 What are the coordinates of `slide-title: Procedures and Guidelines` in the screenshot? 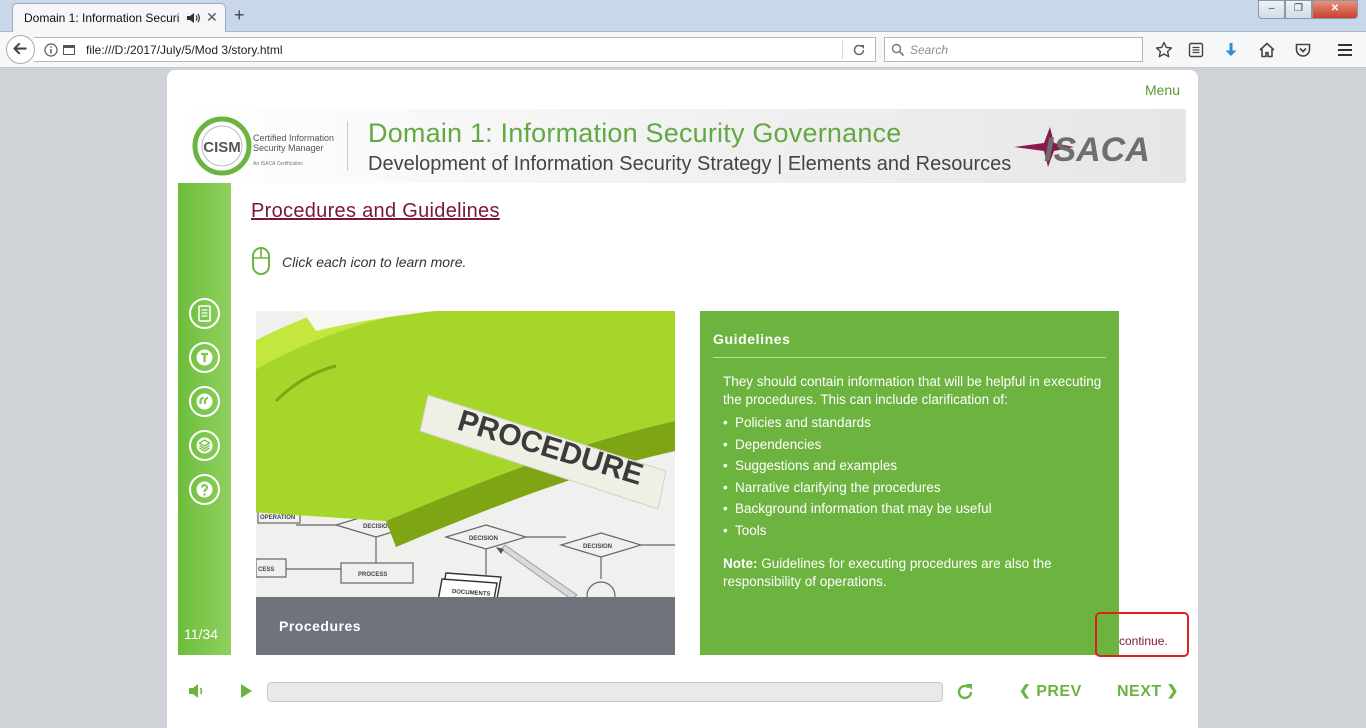 It's located at (375, 211).